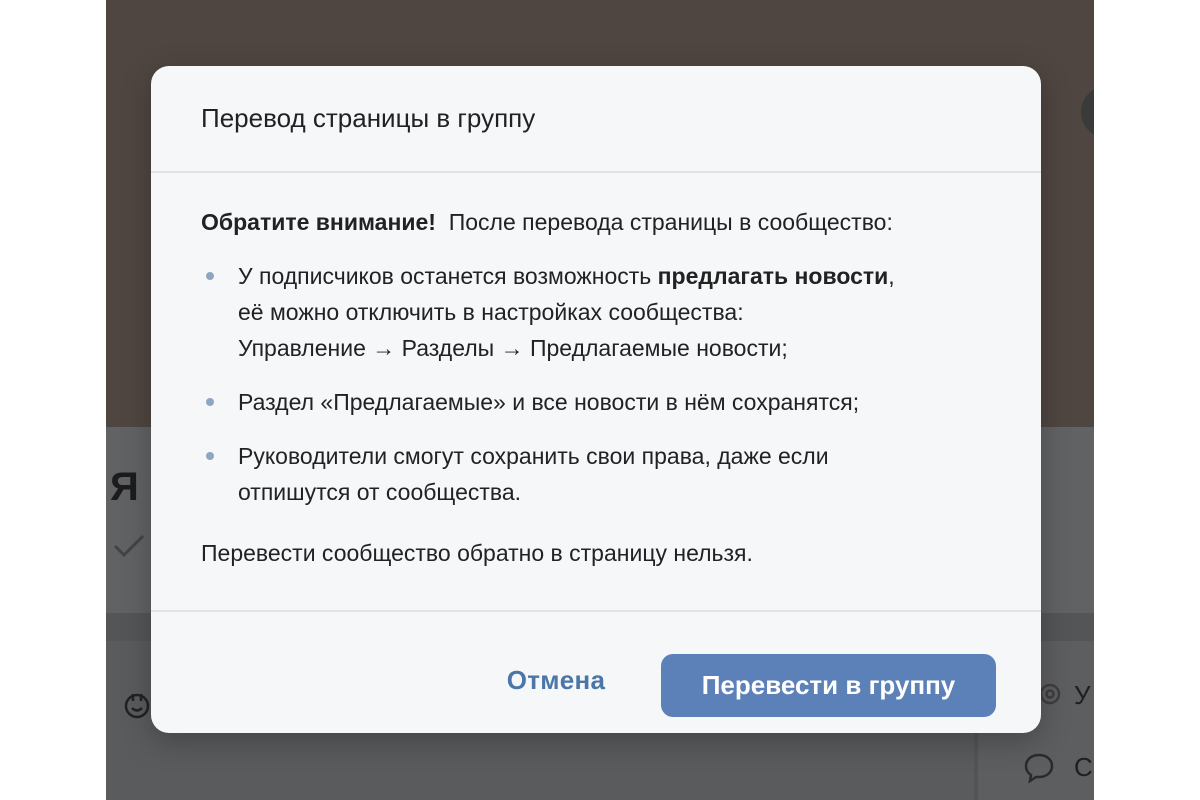 The width and height of the screenshot is (1200, 800). What do you see at coordinates (124, 487) in the screenshot?
I see `profile-name-fragment: Я` at bounding box center [124, 487].